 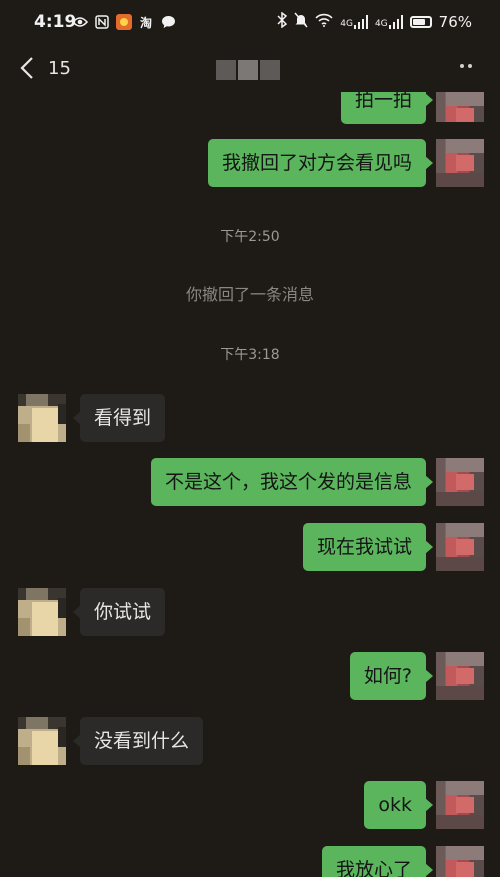 What do you see at coordinates (119, 612) in the screenshot?
I see `message-bubble: 你试试` at bounding box center [119, 612].